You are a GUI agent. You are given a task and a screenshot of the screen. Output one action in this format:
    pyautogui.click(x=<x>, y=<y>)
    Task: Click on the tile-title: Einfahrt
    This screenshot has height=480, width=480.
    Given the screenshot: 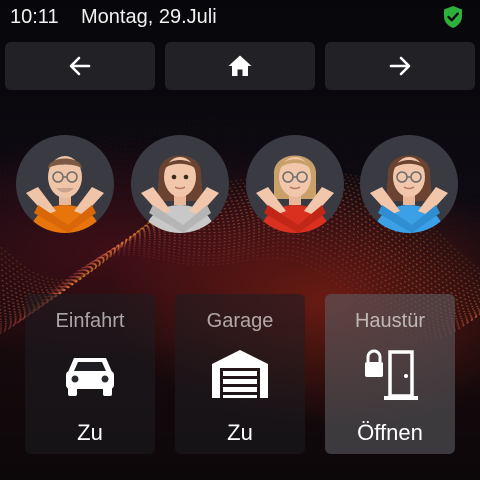 What is the action you would take?
    pyautogui.click(x=90, y=321)
    